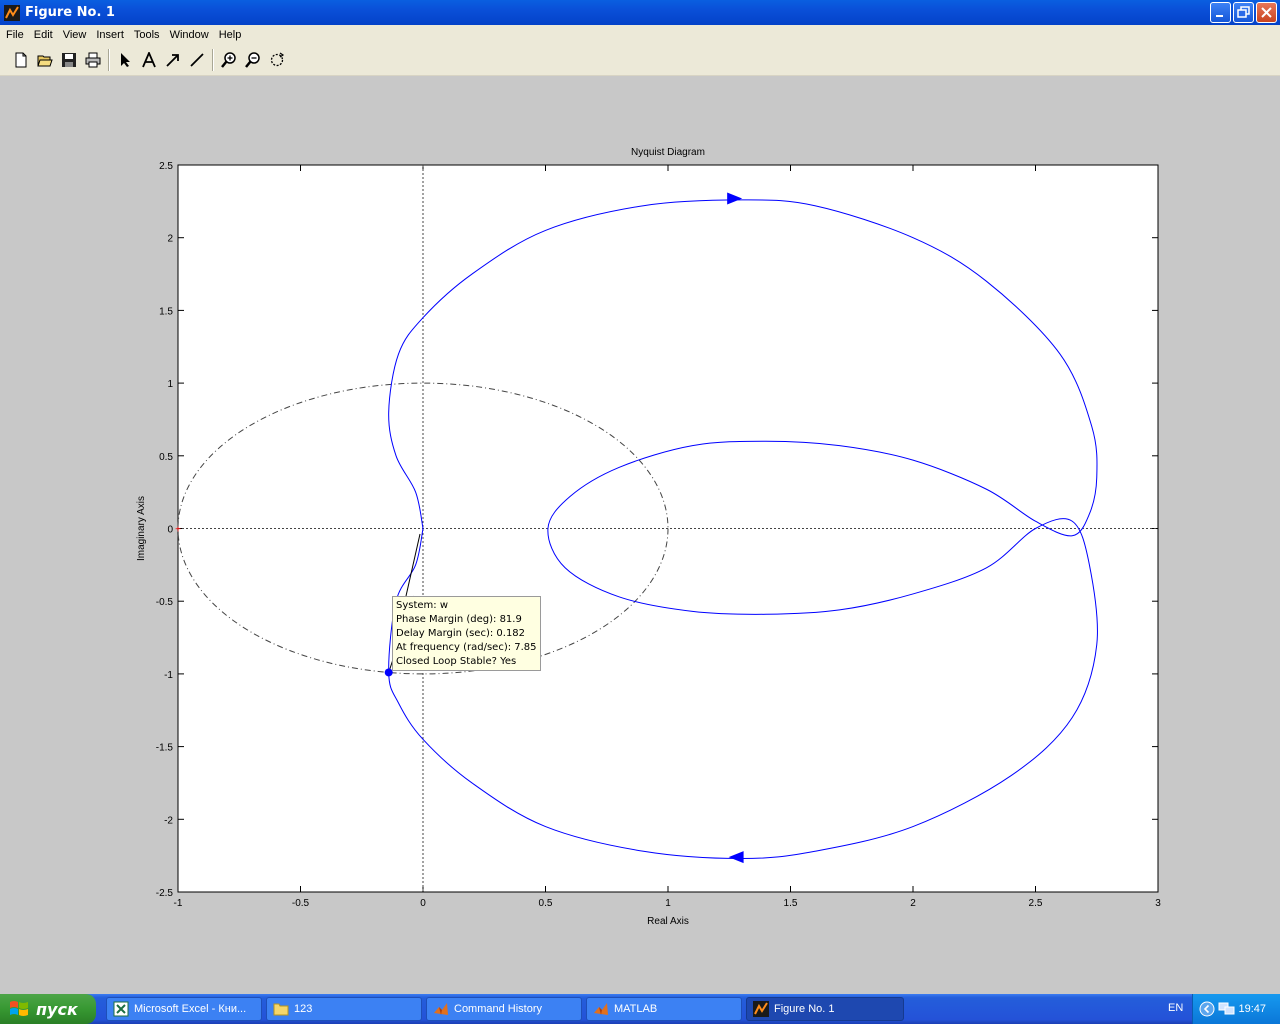 The image size is (1280, 1024). Describe the element at coordinates (1036, 903) in the screenshot. I see `x-tick-label: 2.5` at that location.